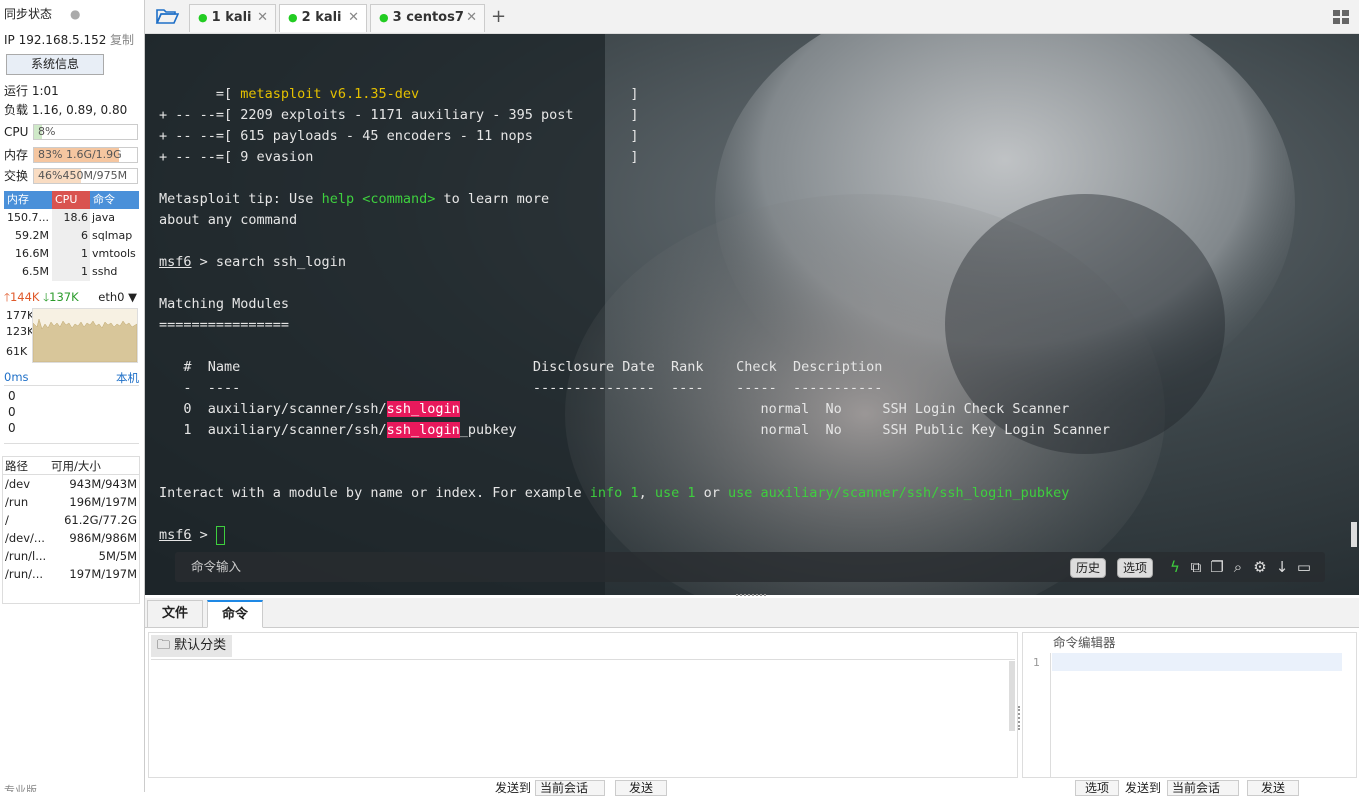 This screenshot has width=1359, height=796. I want to click on send-button: 发送, so click(641, 788).